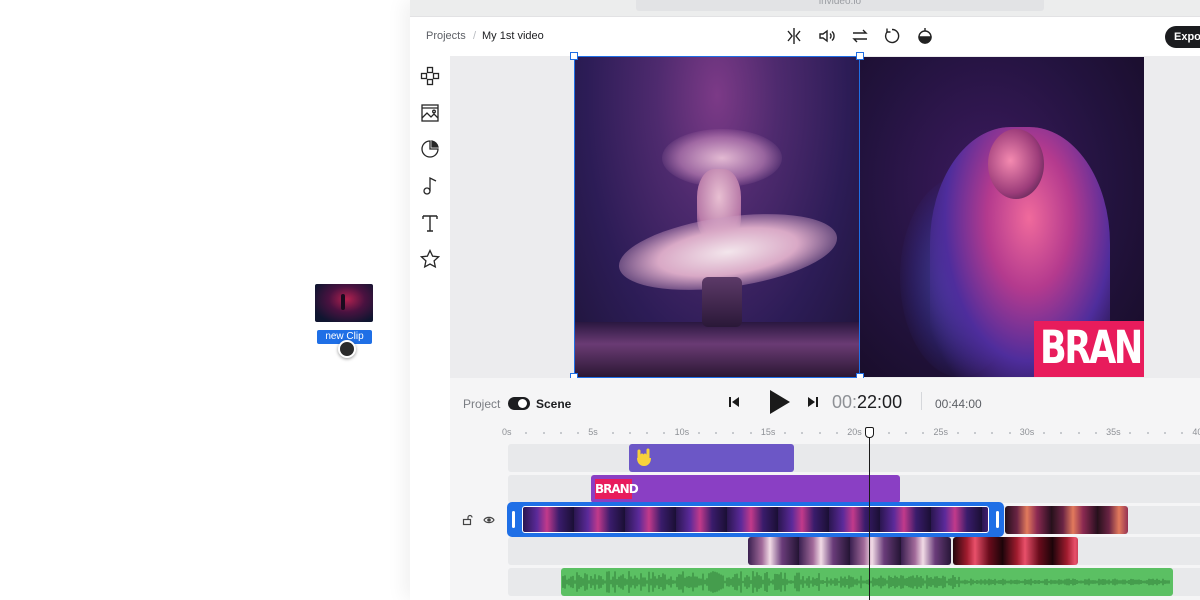 Image resolution: width=1200 pixels, height=600 pixels. I want to click on current-time-value: 22:00, so click(880, 402).